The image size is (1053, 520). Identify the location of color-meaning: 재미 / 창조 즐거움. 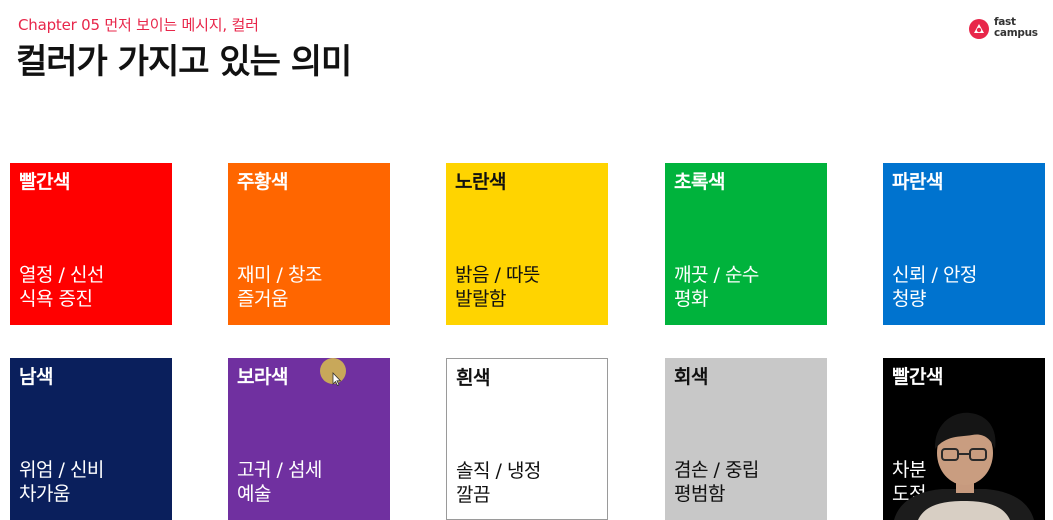
(279, 287).